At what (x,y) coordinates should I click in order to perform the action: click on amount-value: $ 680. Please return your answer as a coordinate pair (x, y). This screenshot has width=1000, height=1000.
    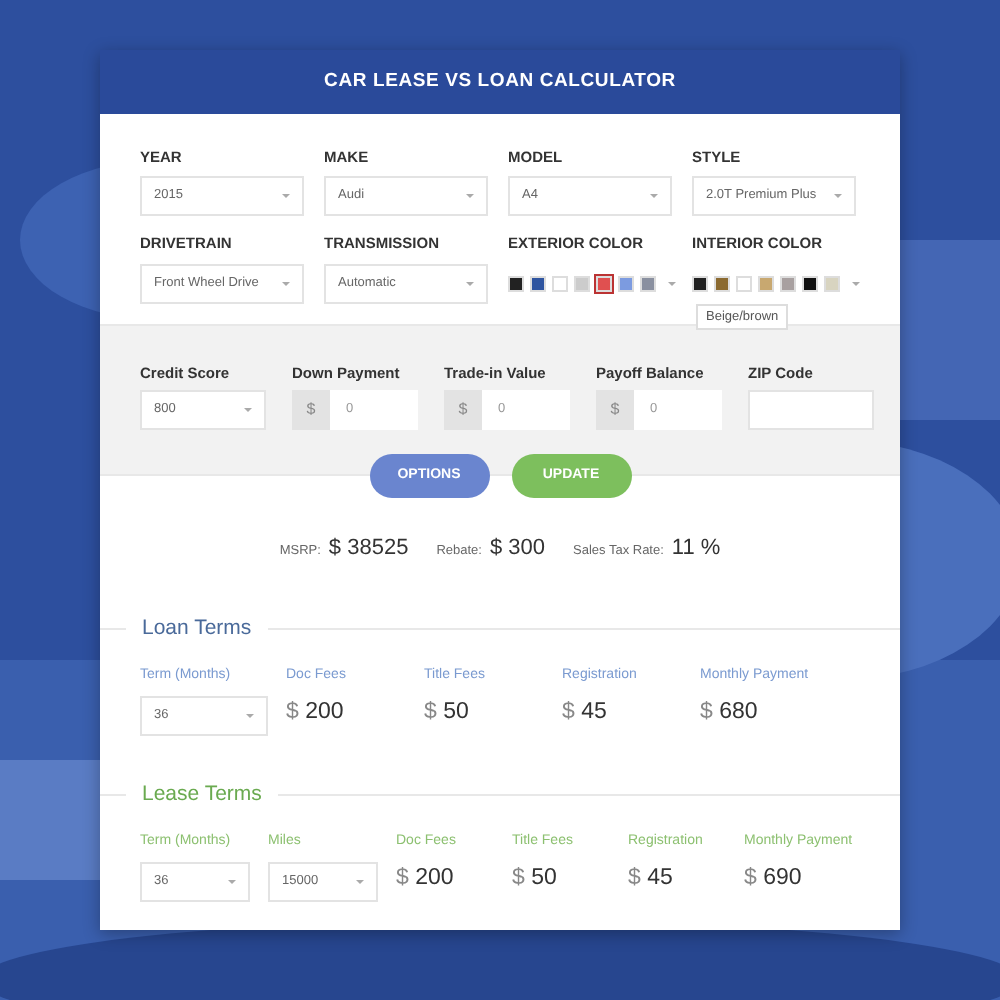
    Looking at the image, I should click on (730, 713).